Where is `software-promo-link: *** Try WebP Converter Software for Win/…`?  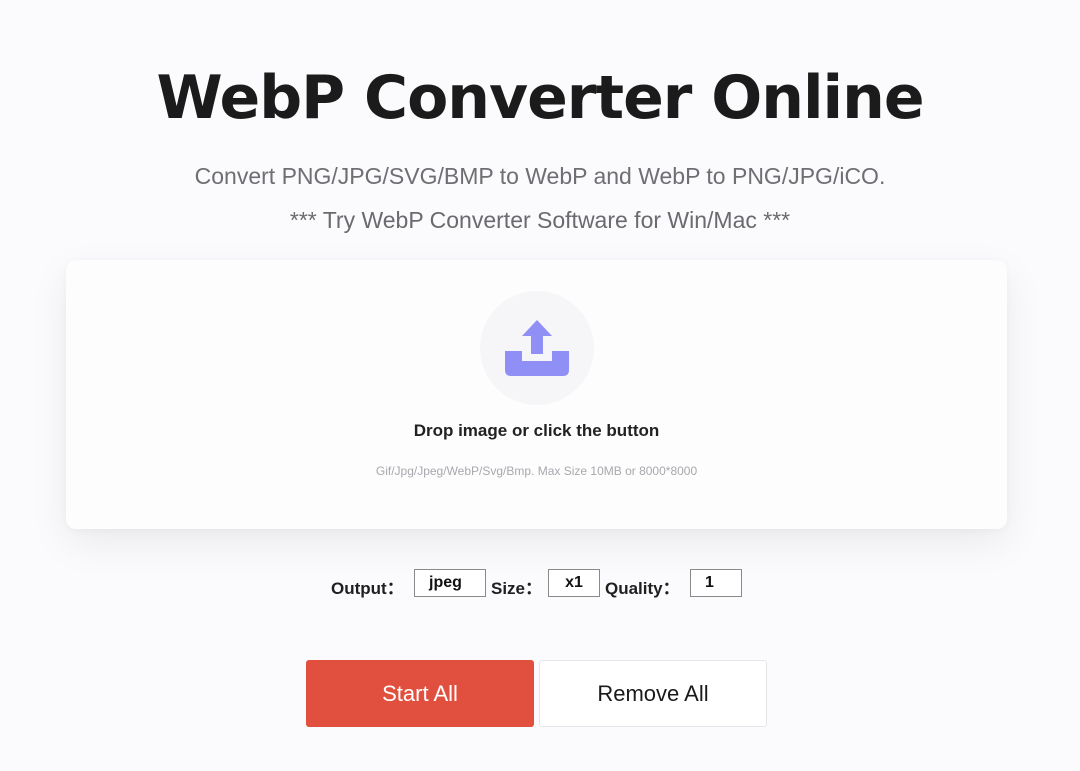
software-promo-link: *** Try WebP Converter Software for Win/… is located at coordinates (540, 220).